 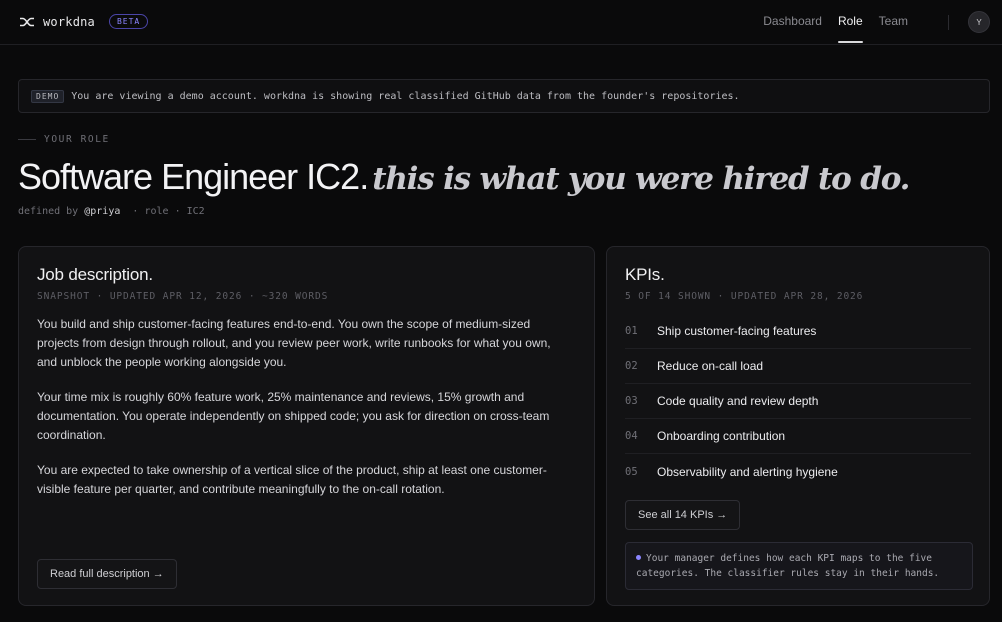 I want to click on meta-suffix: · role · IC2, so click(x=168, y=211).